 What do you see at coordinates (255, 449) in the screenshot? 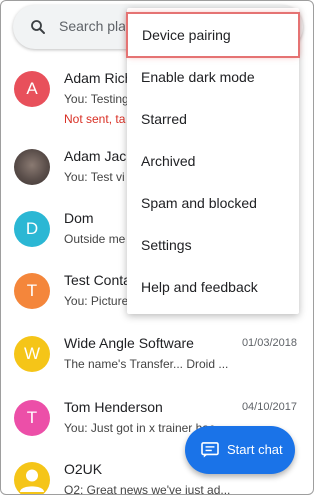
I see `start-chat-label: Start chat` at bounding box center [255, 449].